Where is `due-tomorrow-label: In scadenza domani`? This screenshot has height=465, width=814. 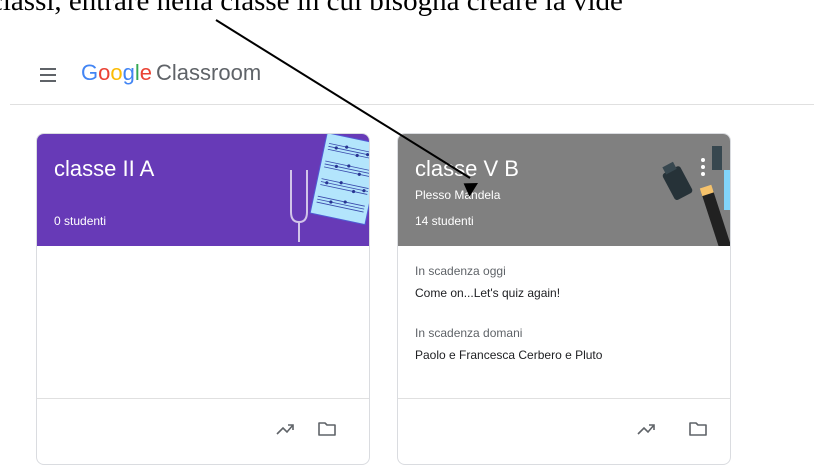 due-tomorrow-label: In scadenza domani is located at coordinates (469, 333).